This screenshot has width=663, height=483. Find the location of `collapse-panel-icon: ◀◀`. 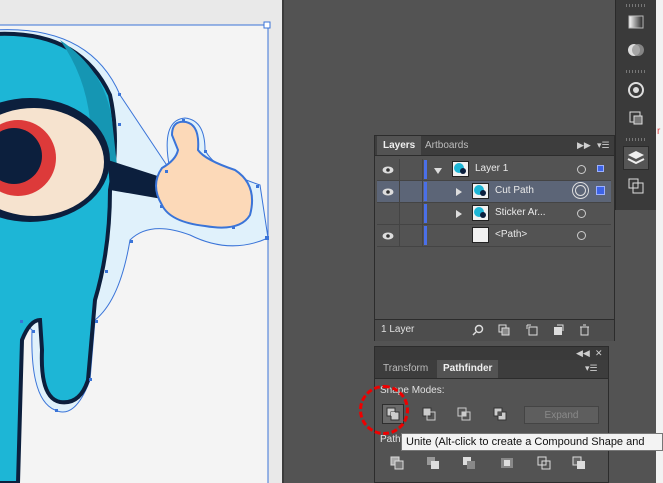

collapse-panel-icon: ◀◀ is located at coordinates (583, 353).